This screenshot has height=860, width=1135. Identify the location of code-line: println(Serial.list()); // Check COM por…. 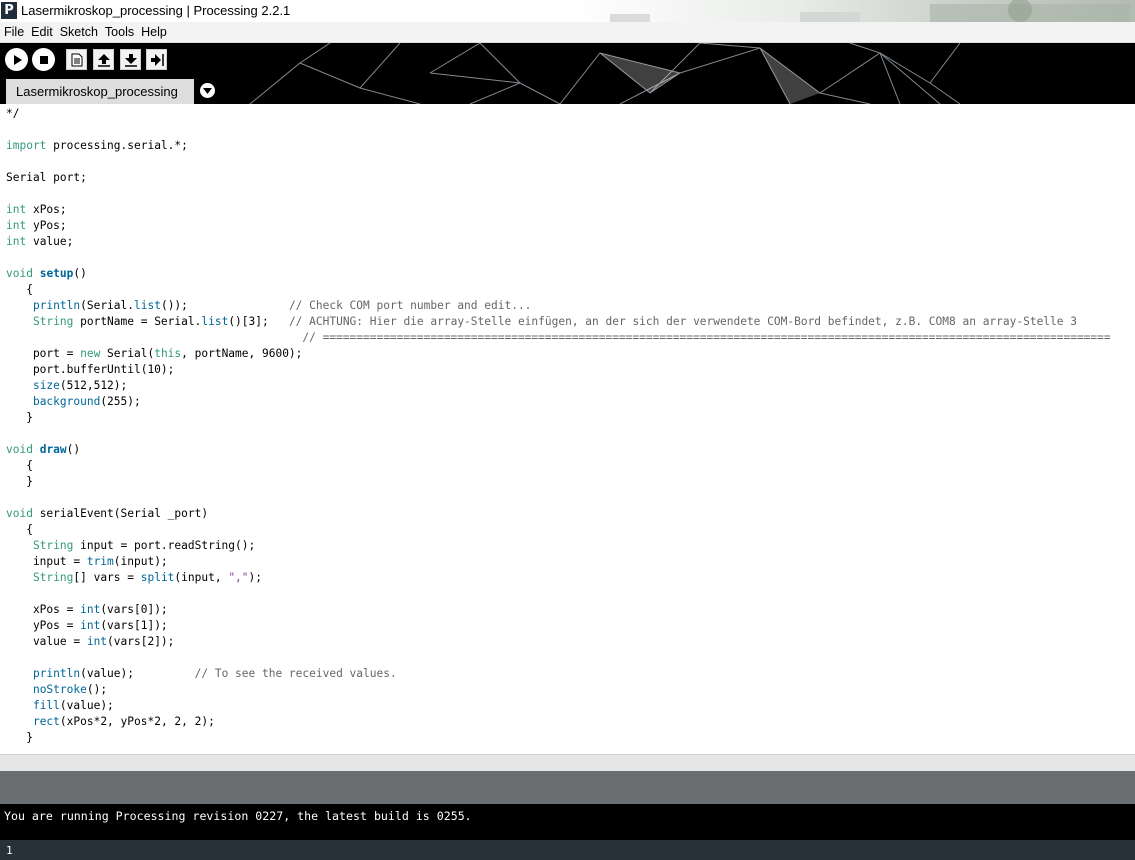
(558, 306).